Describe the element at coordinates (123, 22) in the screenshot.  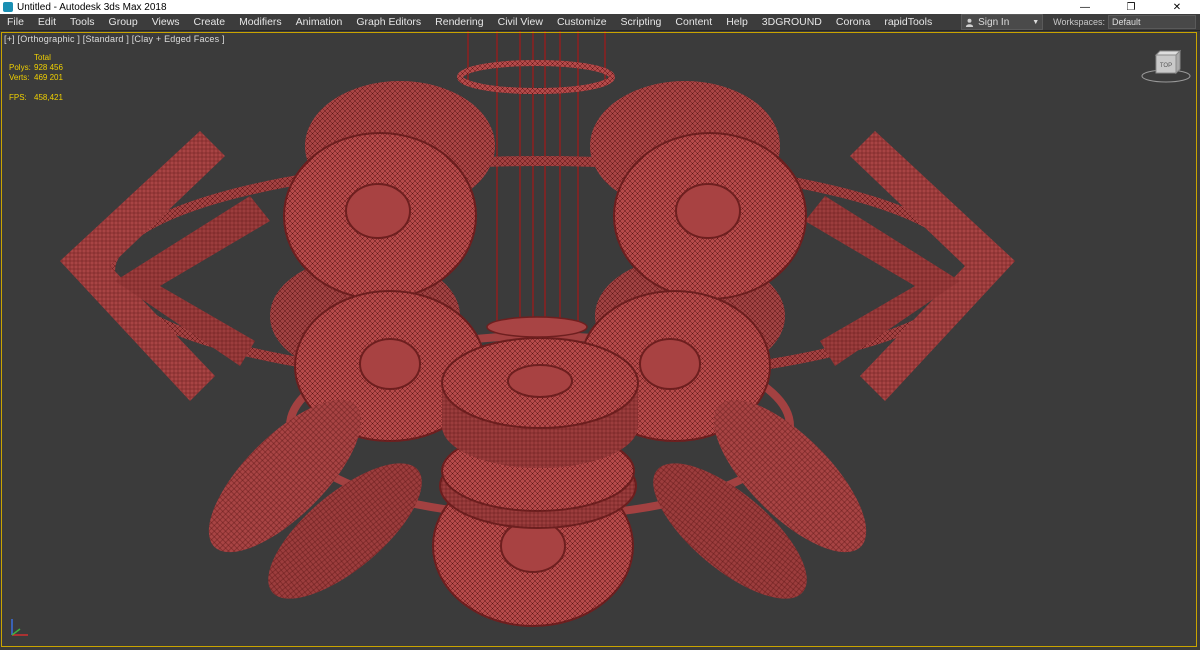
I see `menu-group: Group` at that location.